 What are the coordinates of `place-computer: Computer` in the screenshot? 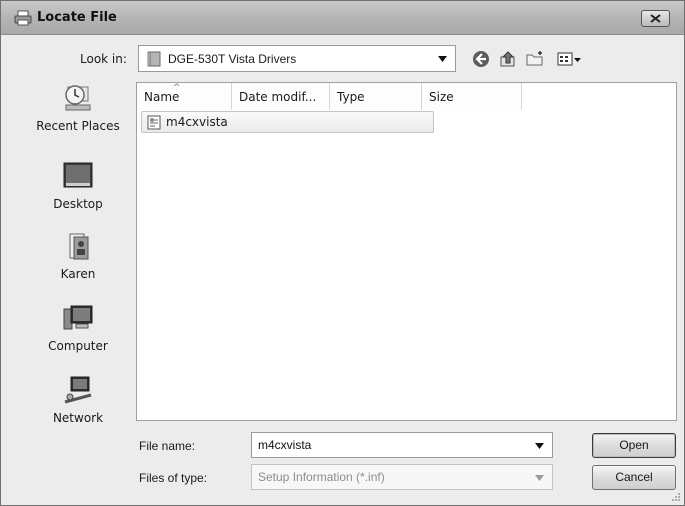 It's located at (78, 328).